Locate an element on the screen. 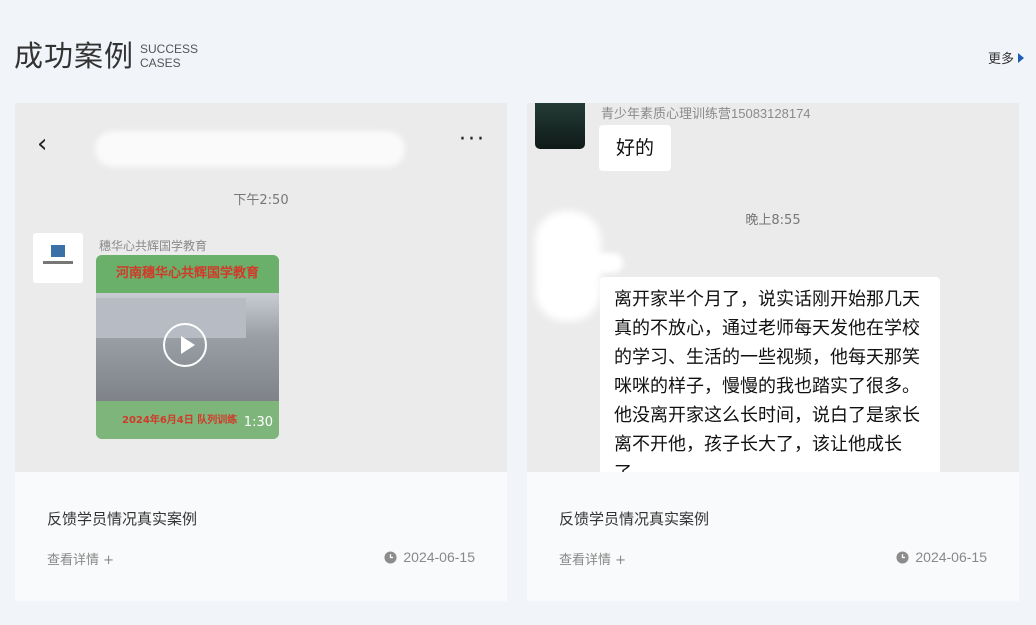  video-caption: 2024年6月4日 队列训练 is located at coordinates (180, 420).